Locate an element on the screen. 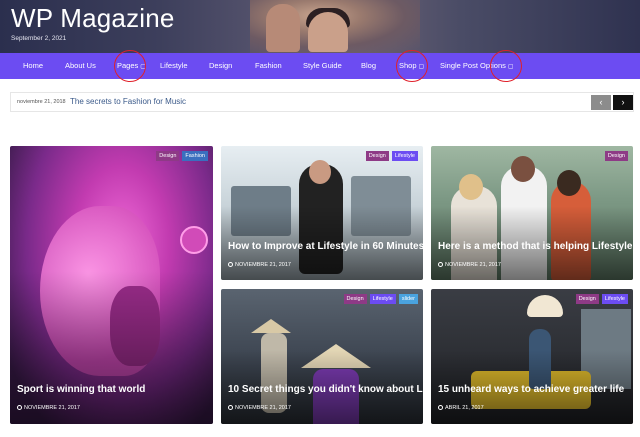 Image resolution: width=640 pixels, height=437 pixels. header-background-image is located at coordinates (335, 26).